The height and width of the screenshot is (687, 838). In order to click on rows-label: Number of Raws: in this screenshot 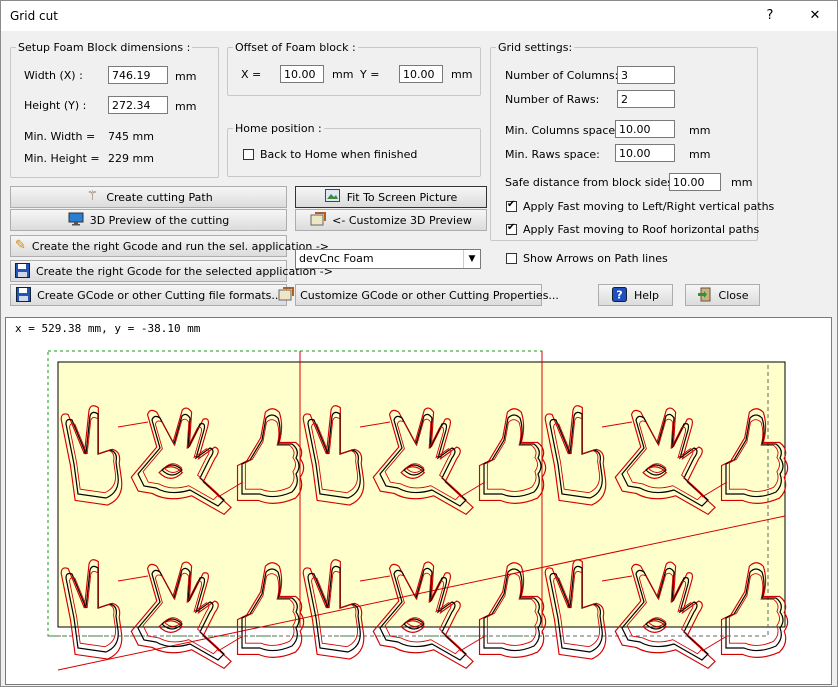, I will do `click(552, 99)`.